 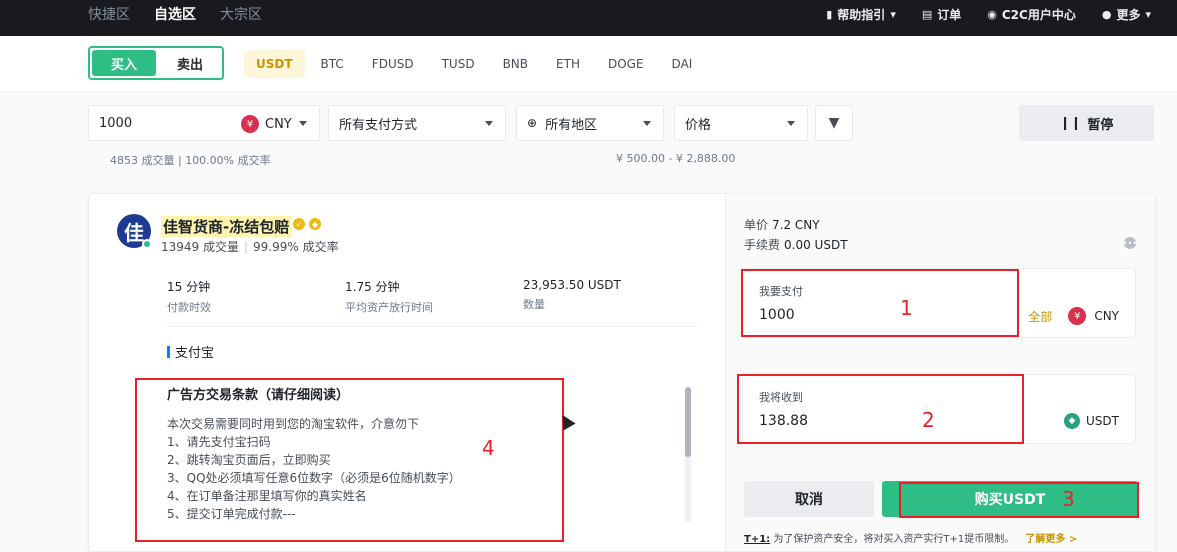 I want to click on tab-quick: 快捷区, so click(x=109, y=14).